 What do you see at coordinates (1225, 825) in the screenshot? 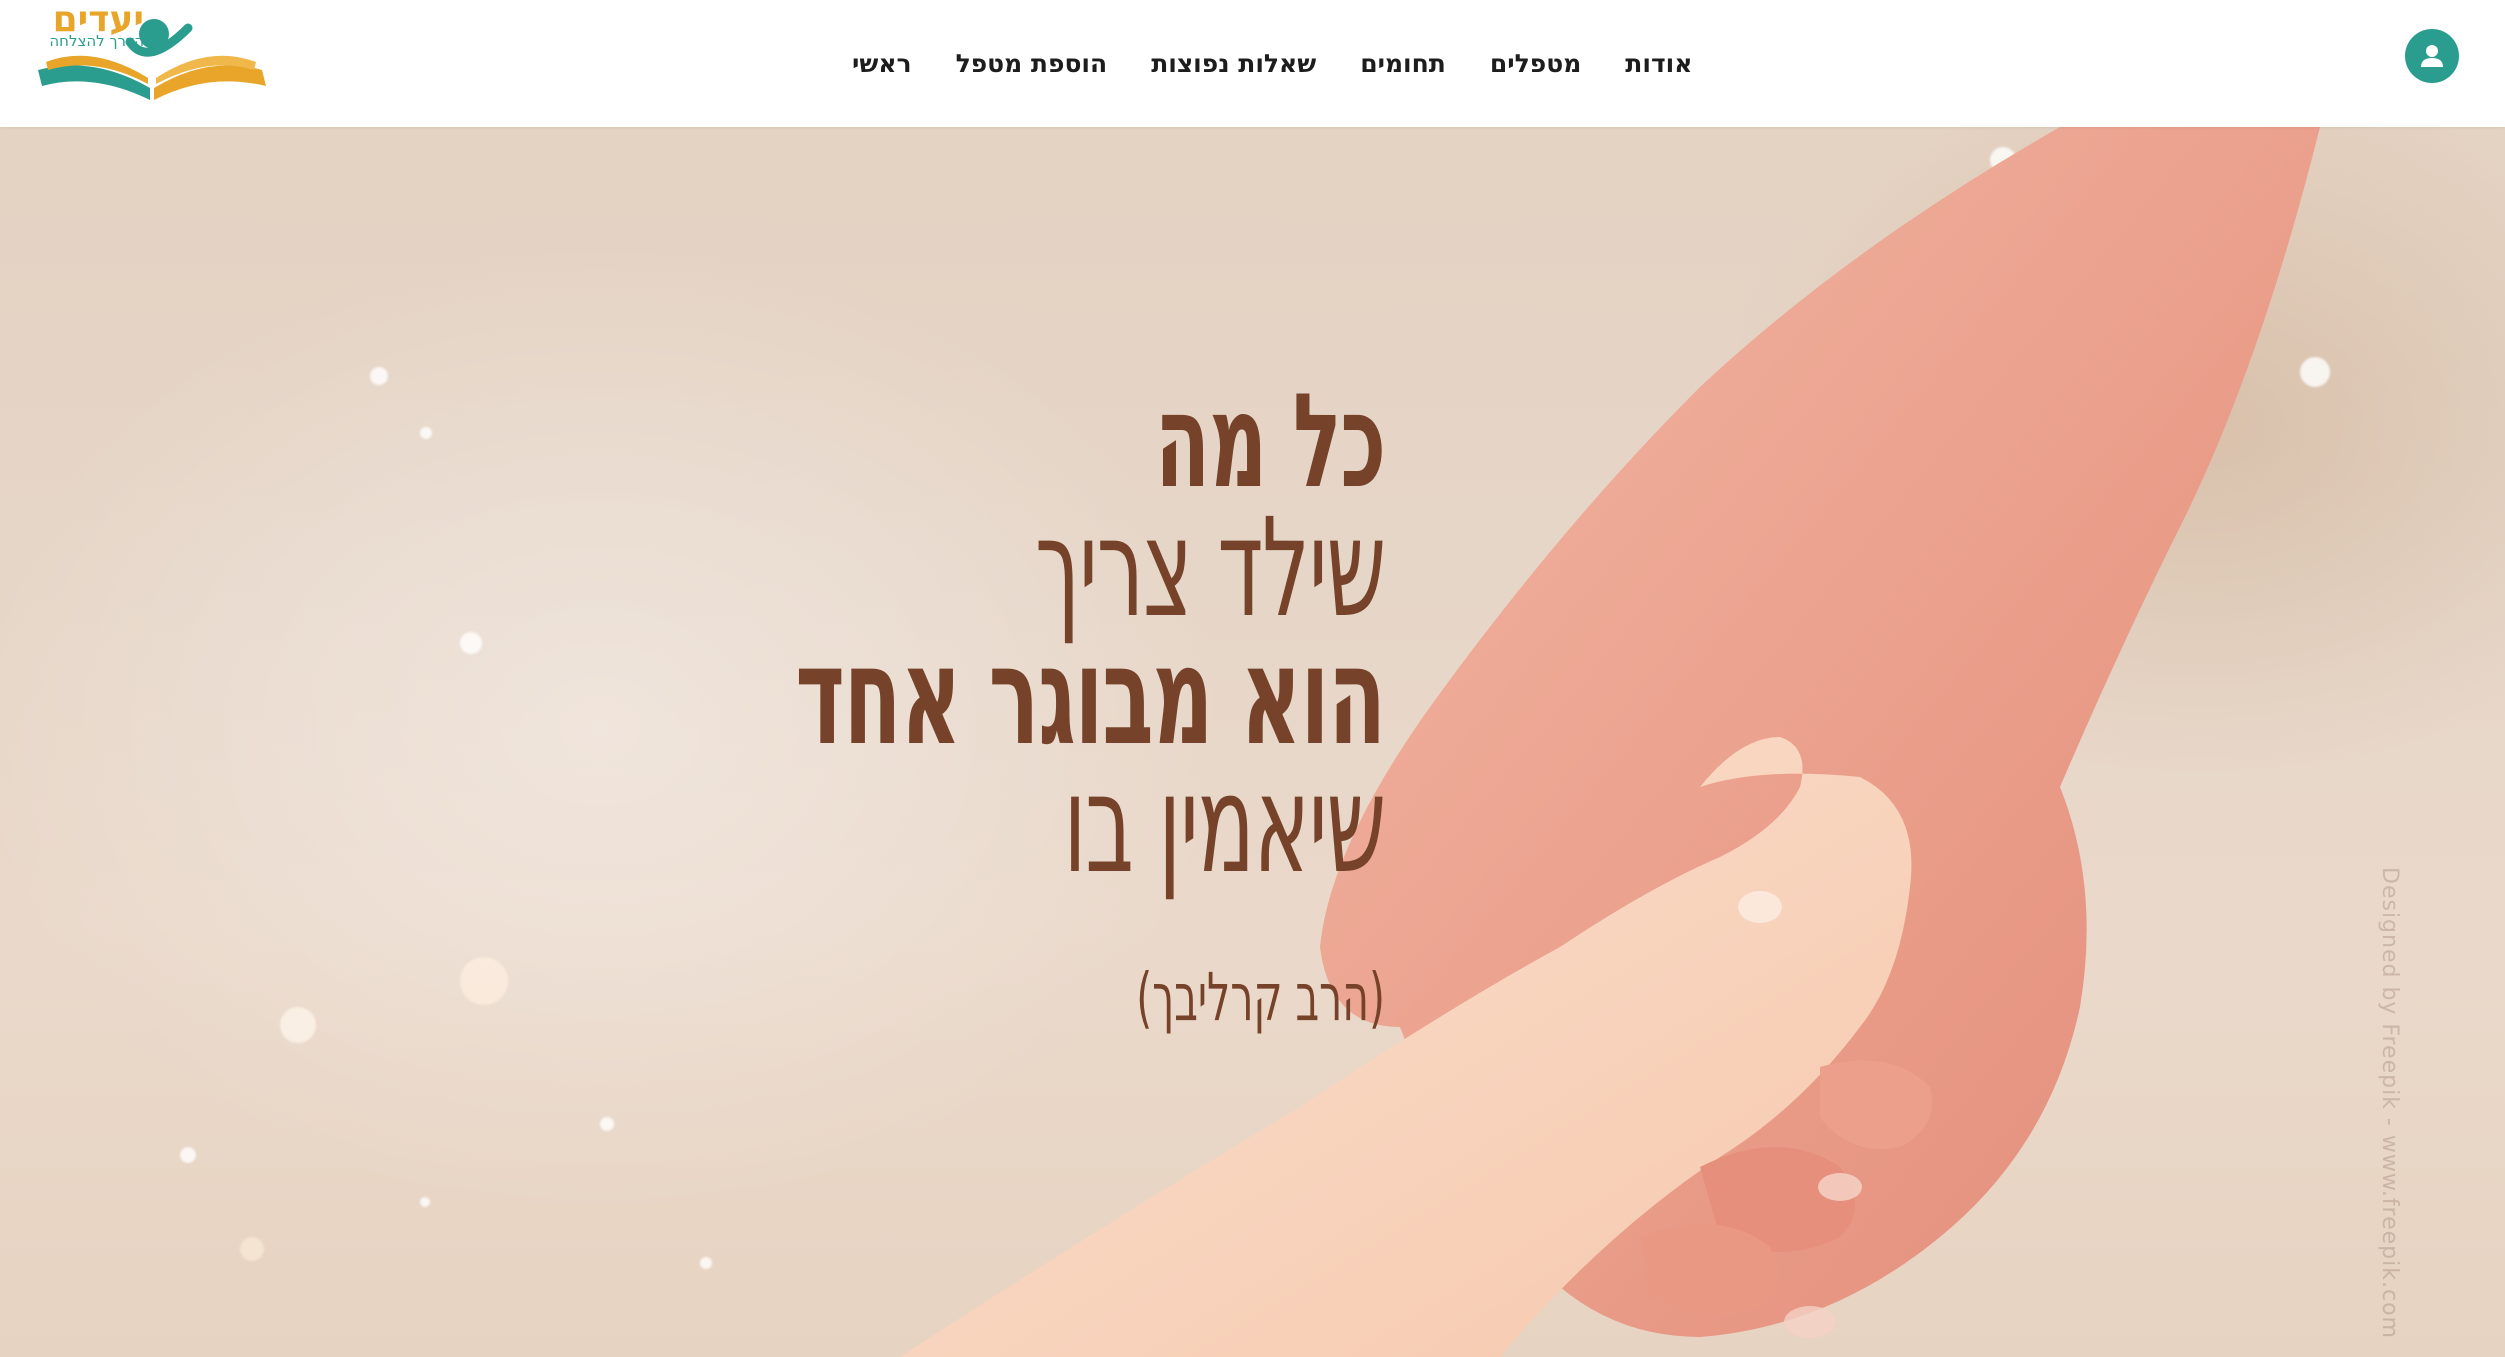
I see `quote-line-4: שיאמין בו` at bounding box center [1225, 825].